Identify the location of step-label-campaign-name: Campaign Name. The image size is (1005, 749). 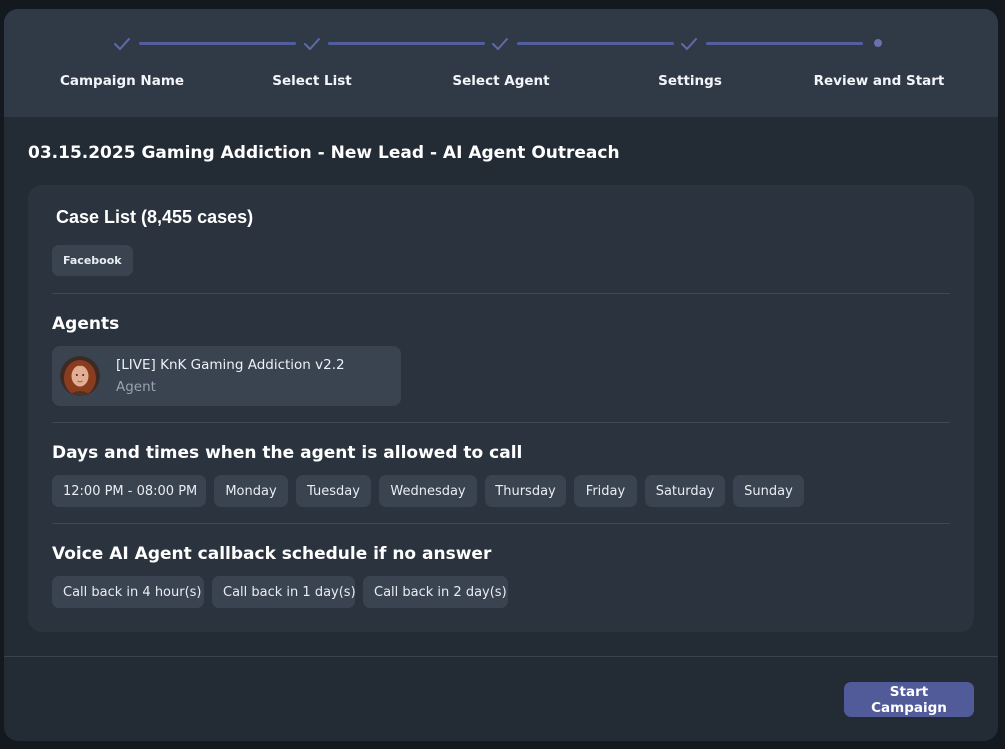
(122, 81).